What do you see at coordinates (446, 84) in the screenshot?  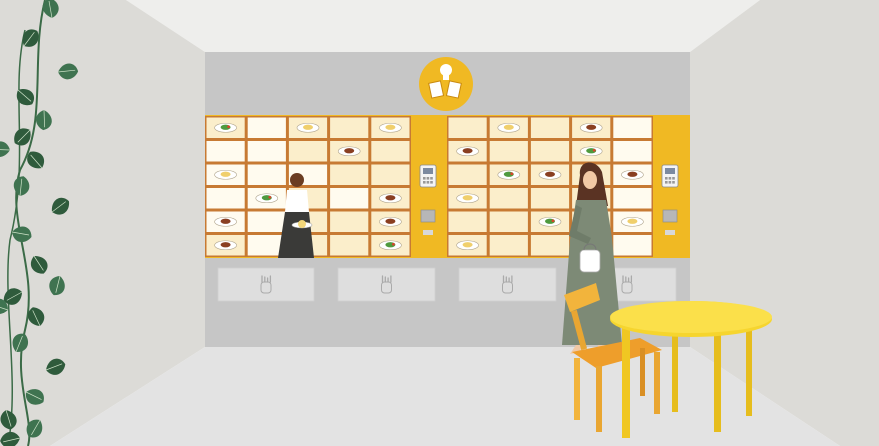 I see `chef-logo` at bounding box center [446, 84].